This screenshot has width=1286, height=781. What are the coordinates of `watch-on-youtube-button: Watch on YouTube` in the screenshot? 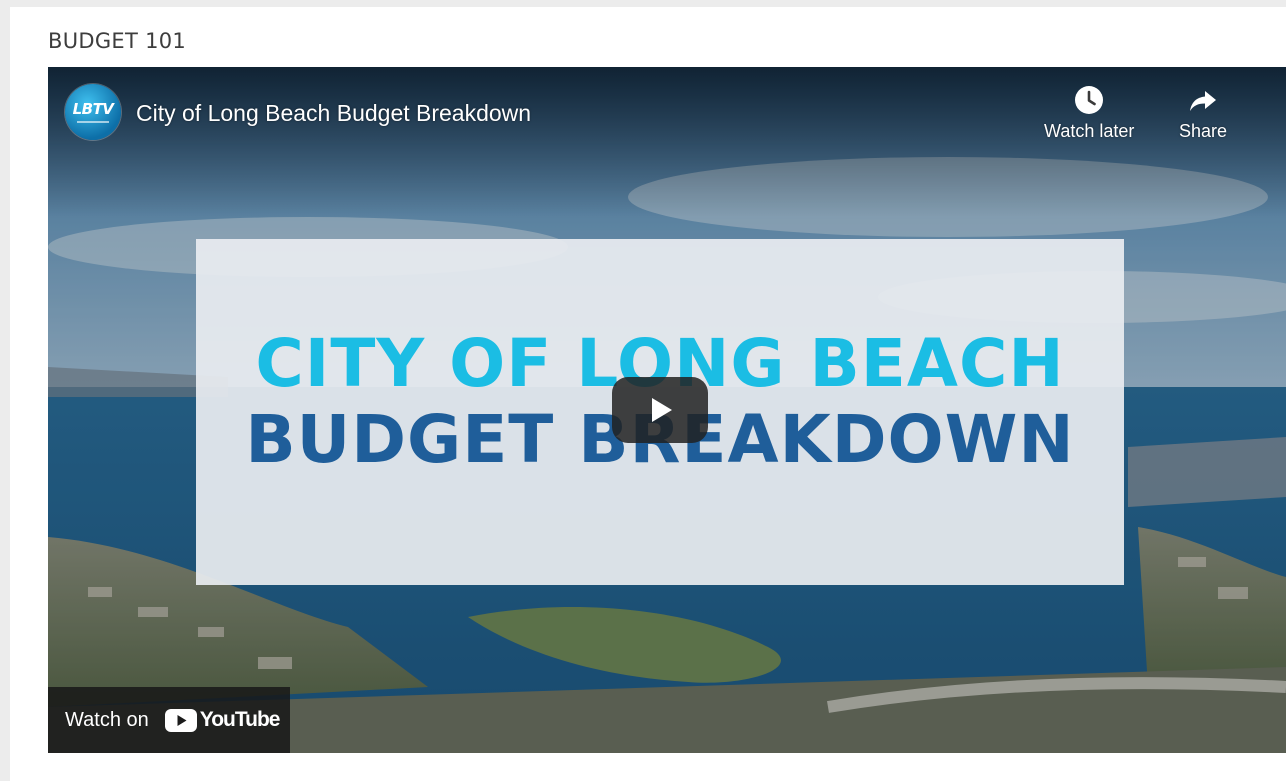 It's located at (169, 720).